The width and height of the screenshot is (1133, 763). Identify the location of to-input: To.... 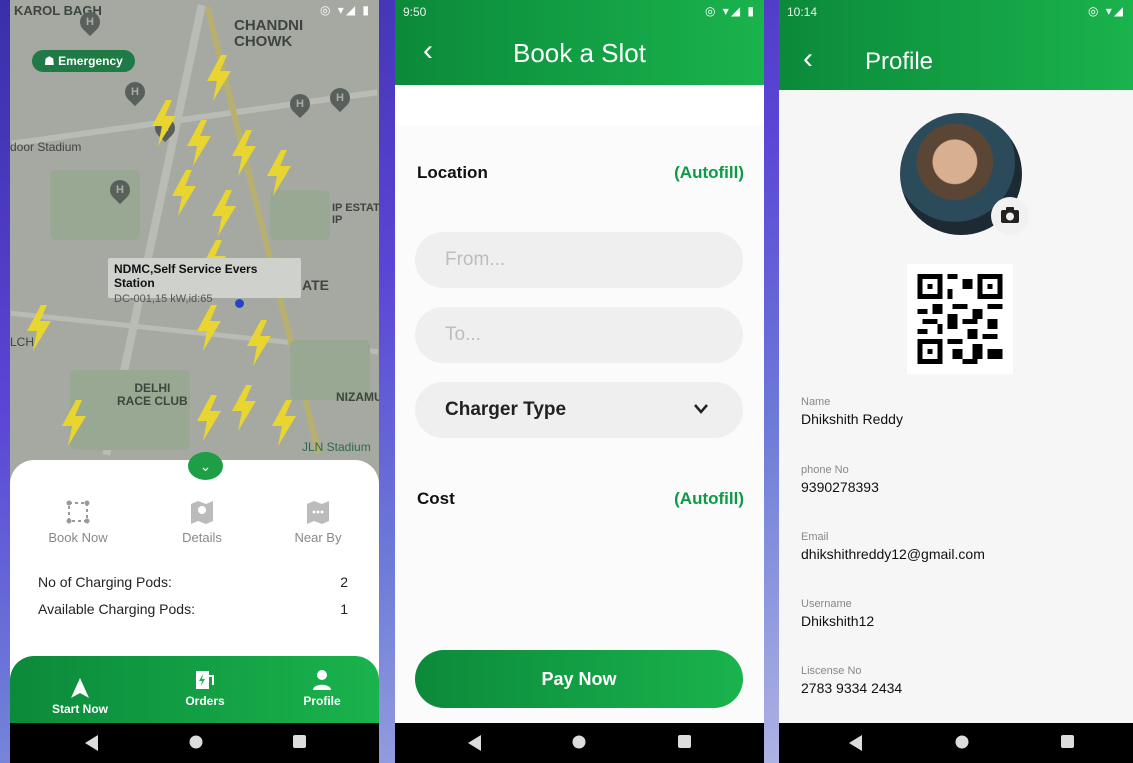
(579, 335).